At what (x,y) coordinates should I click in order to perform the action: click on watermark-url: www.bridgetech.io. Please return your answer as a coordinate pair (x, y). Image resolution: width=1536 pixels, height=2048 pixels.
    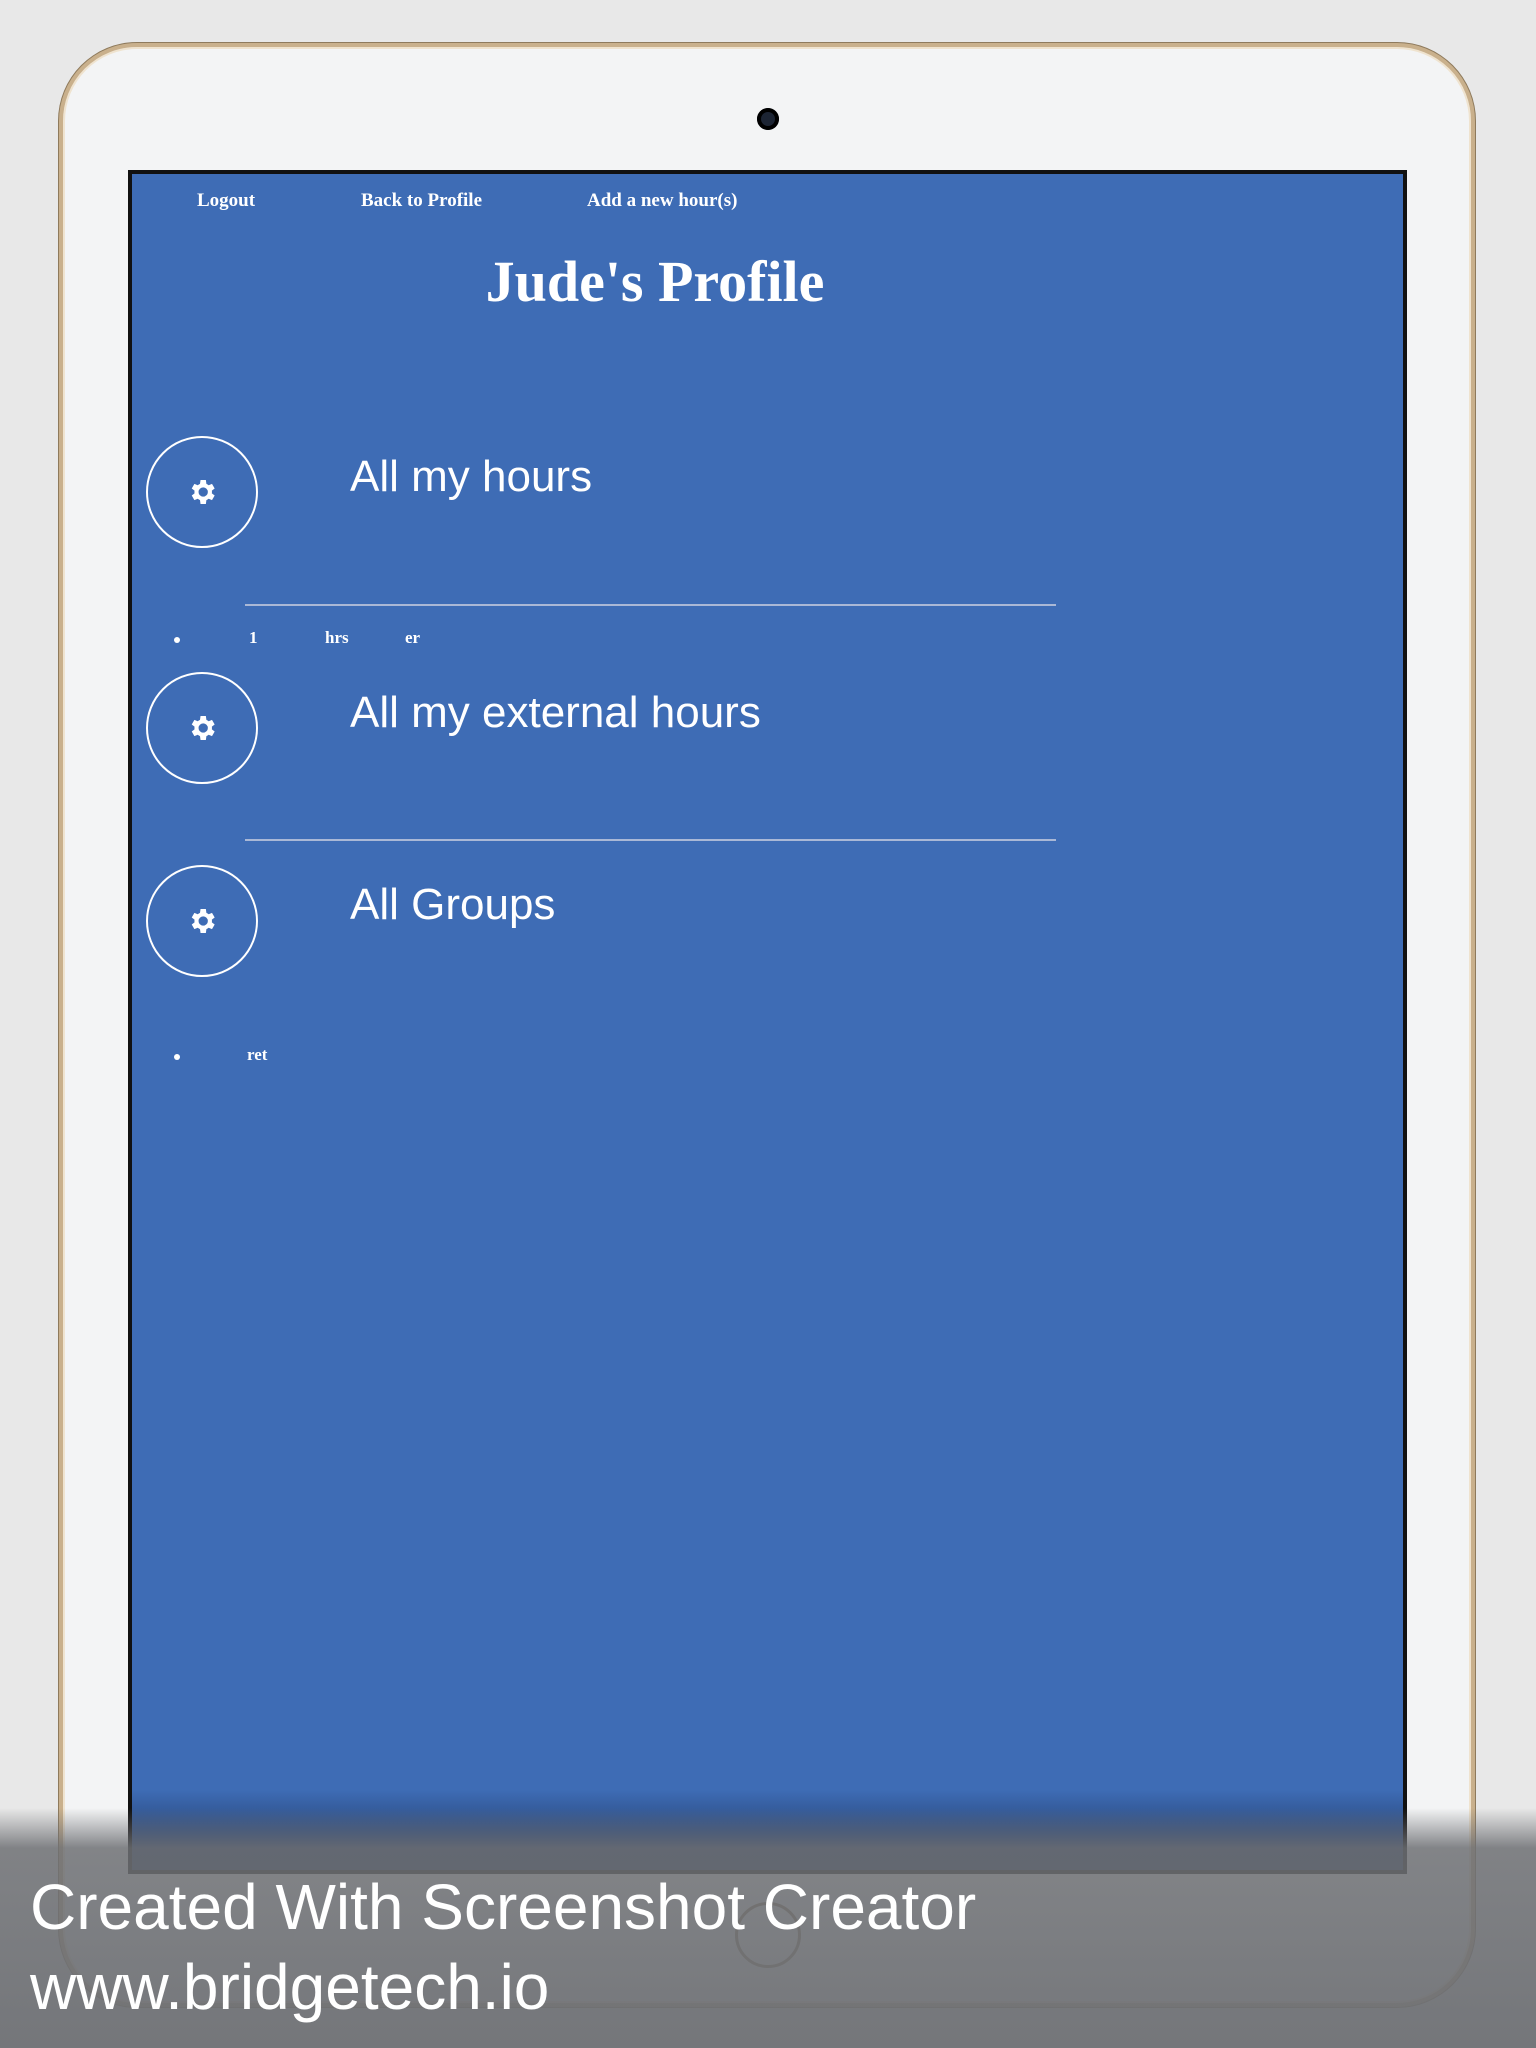
    Looking at the image, I should click on (290, 1987).